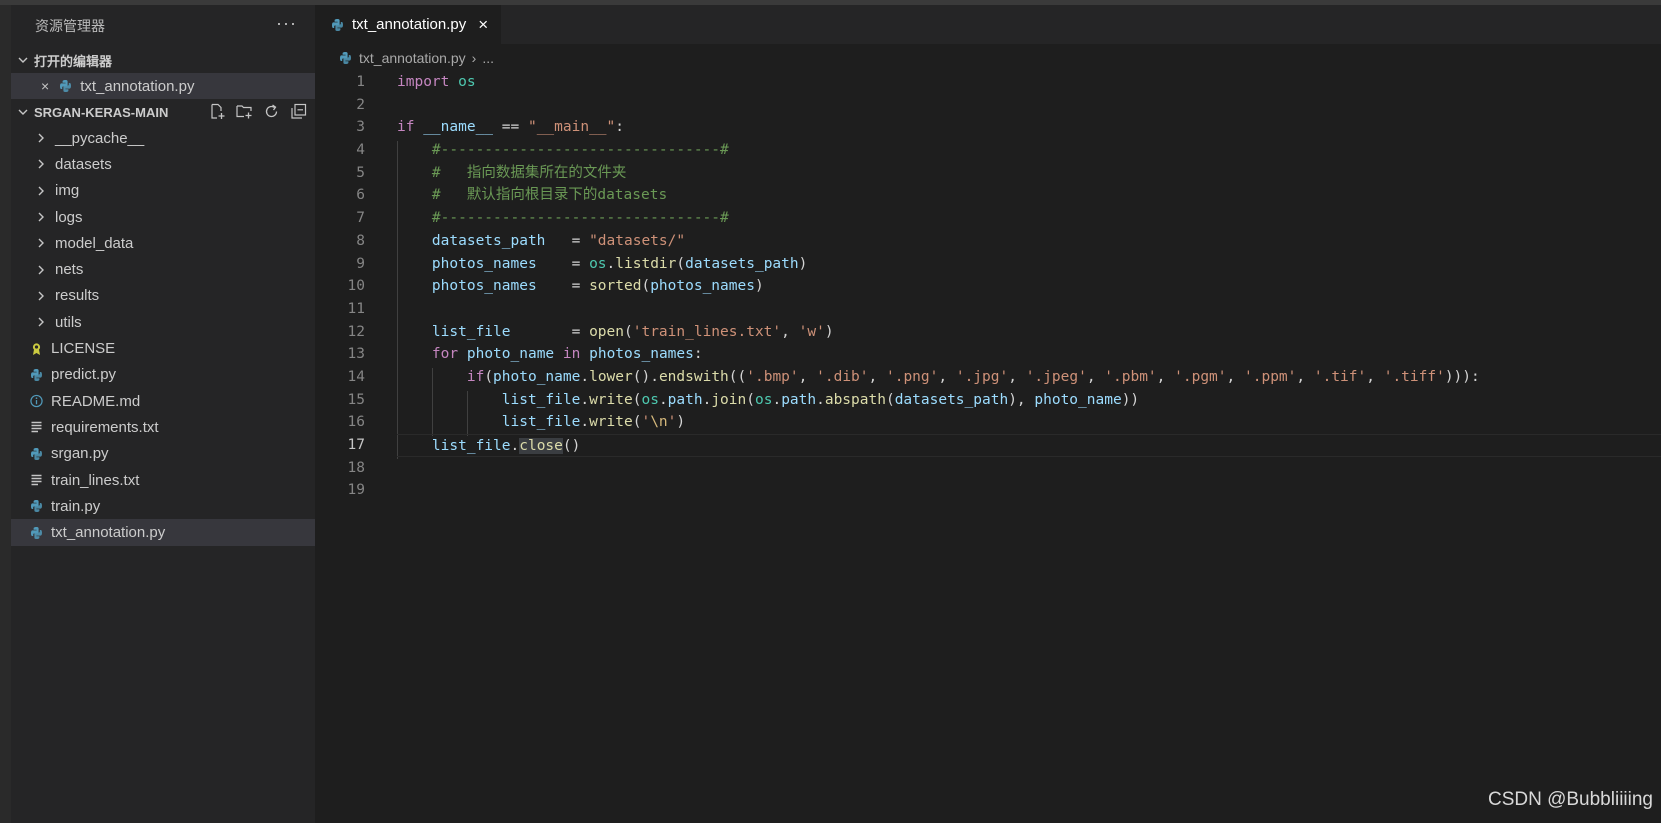 This screenshot has width=1661, height=823. What do you see at coordinates (298, 111) in the screenshot?
I see `collapse-all-icon` at bounding box center [298, 111].